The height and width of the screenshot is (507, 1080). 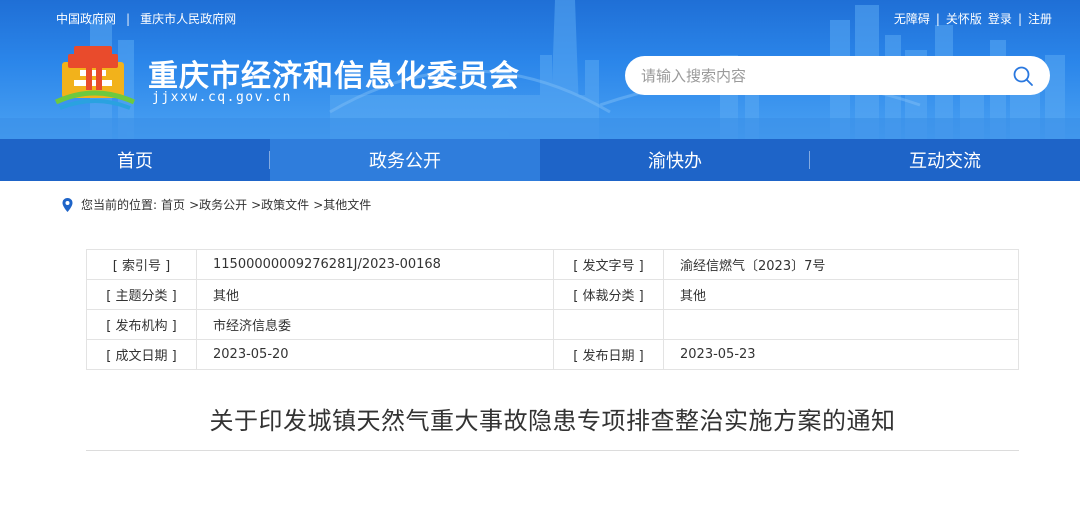 I want to click on location-pin-icon, so click(x=67, y=204).